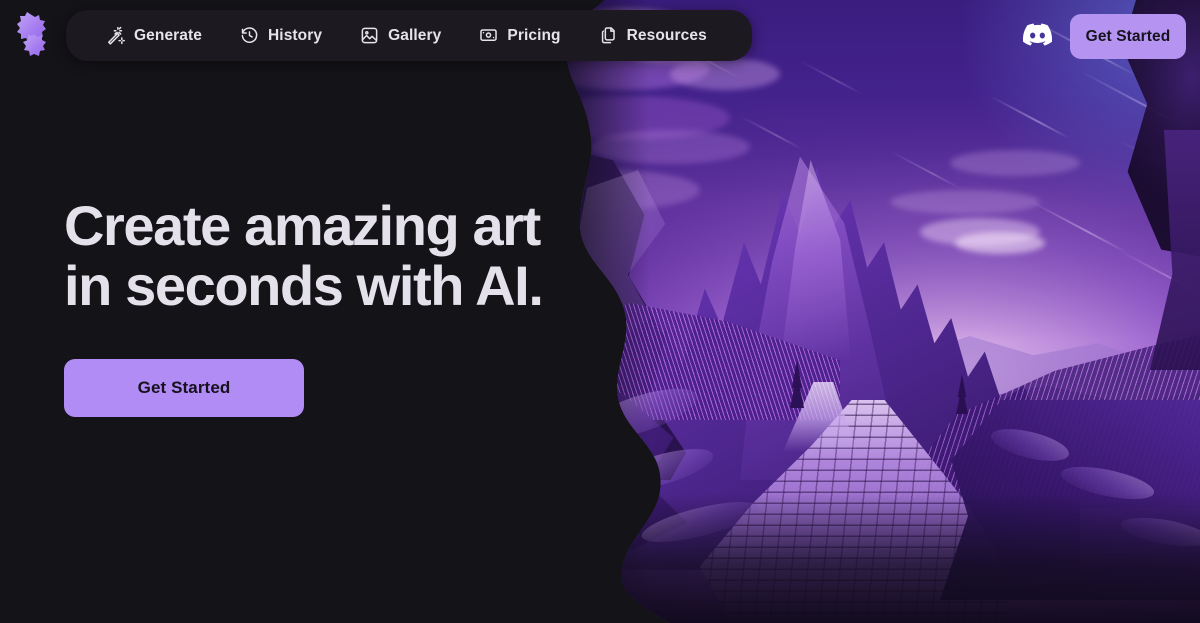 This screenshot has height=623, width=1200. I want to click on nav-item-generate: Generate, so click(156, 35).